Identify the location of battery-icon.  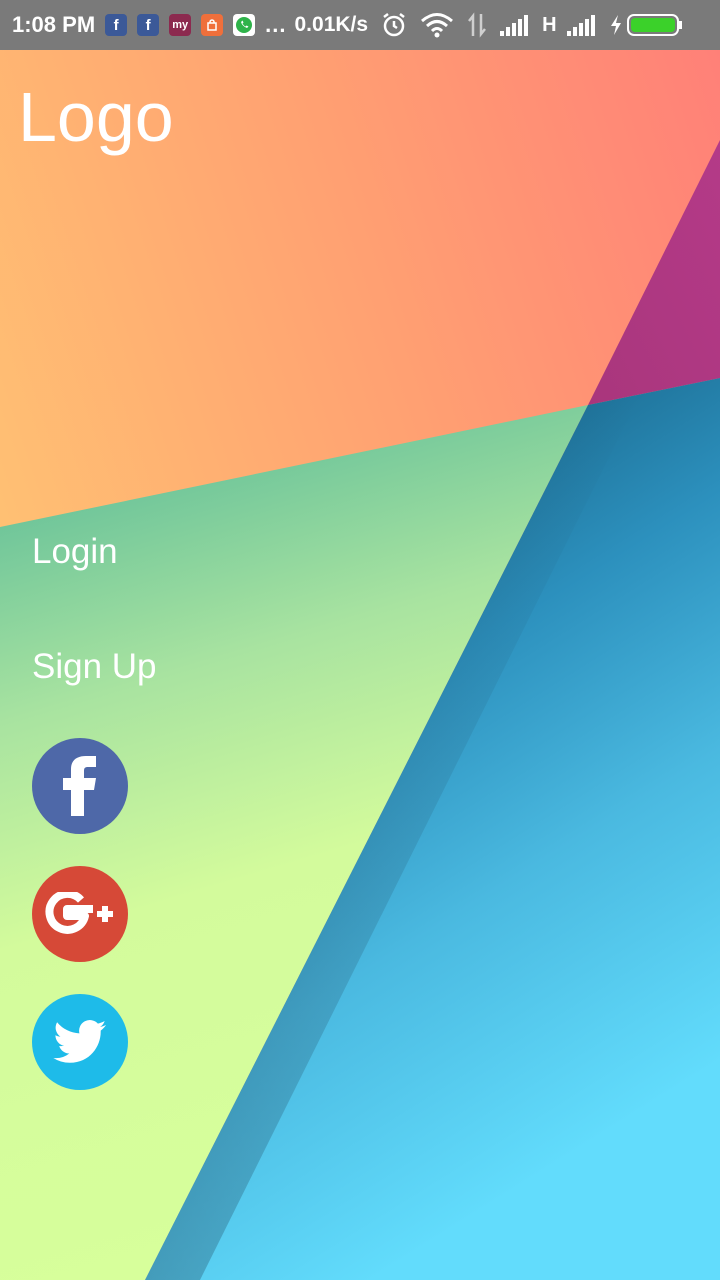
(654, 25).